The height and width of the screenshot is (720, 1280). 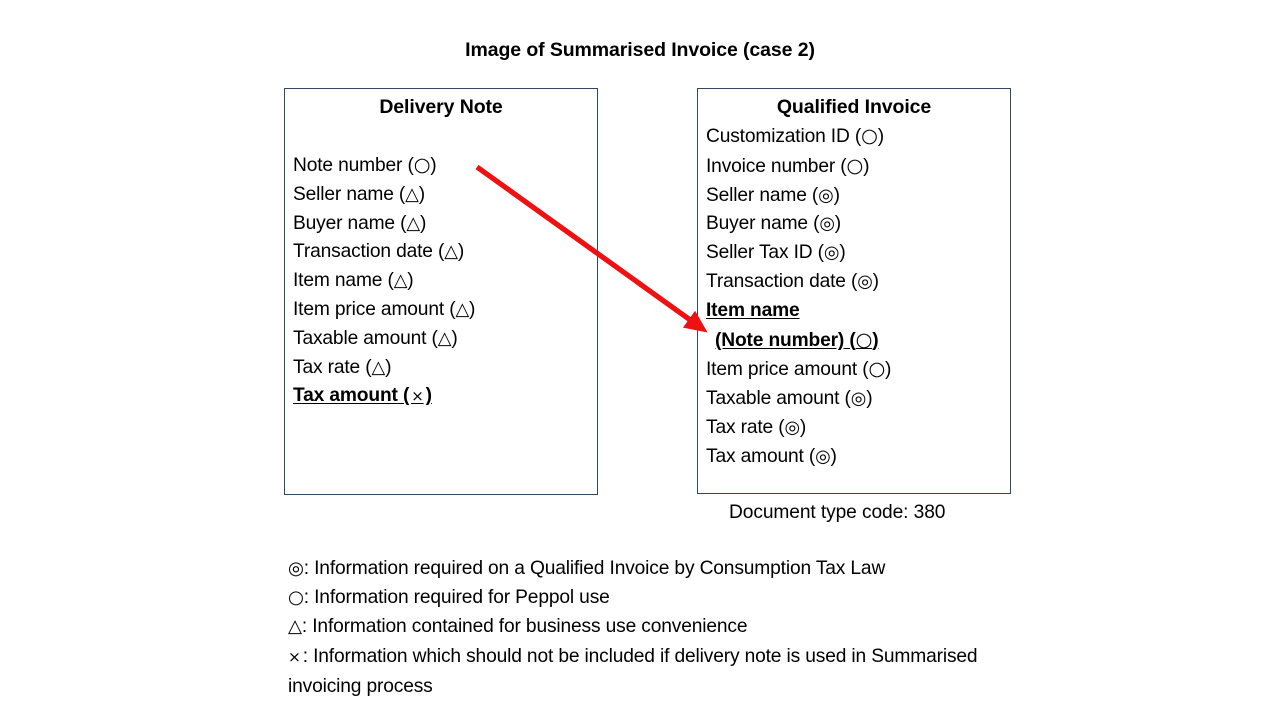 I want to click on field-row: Customization ID (○), so click(x=795, y=135).